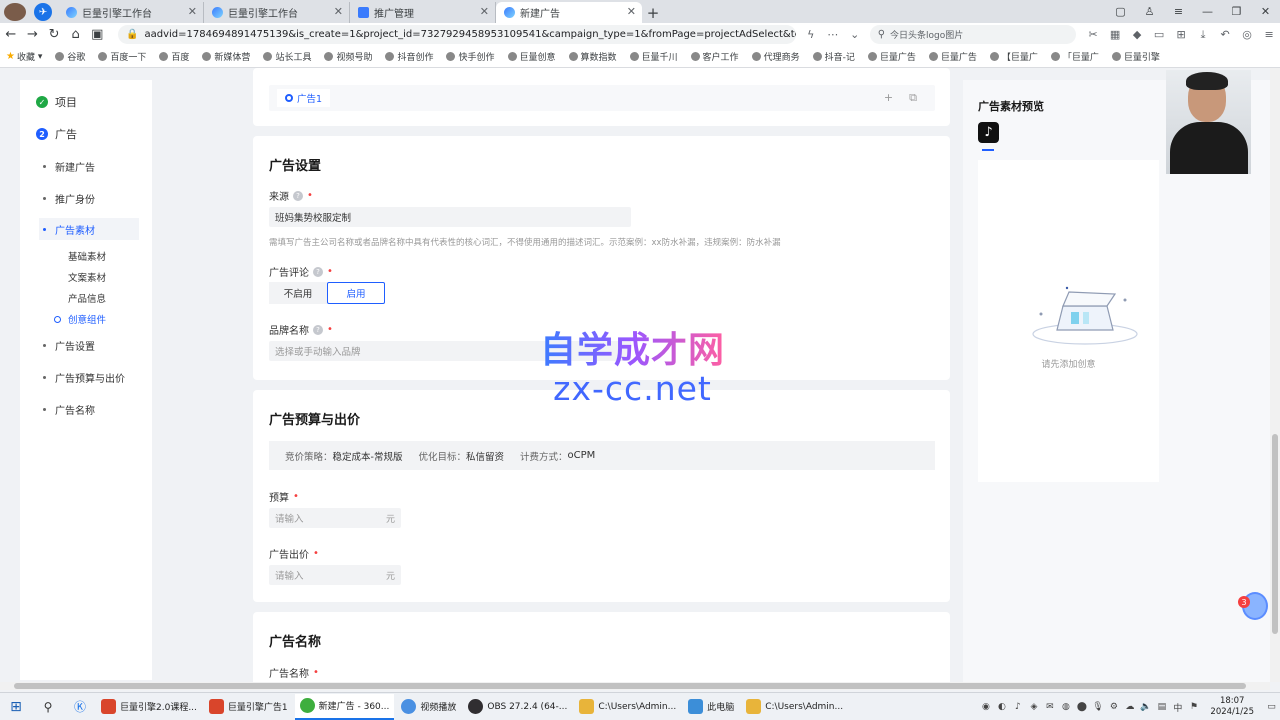  What do you see at coordinates (335, 575) in the screenshot?
I see `bid-input: 请输入 元` at bounding box center [335, 575].